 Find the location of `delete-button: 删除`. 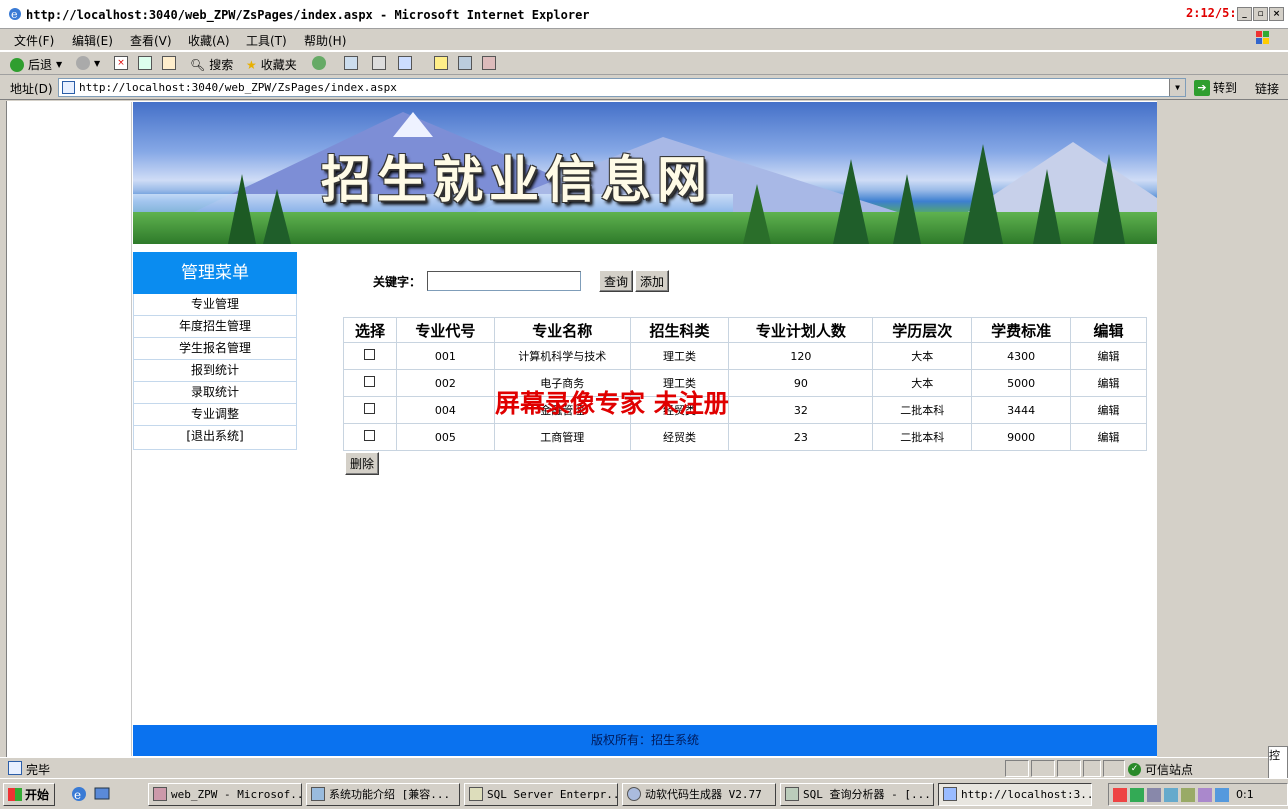

delete-button: 删除 is located at coordinates (362, 463).